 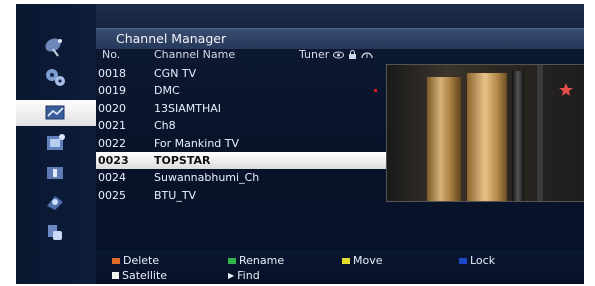 What do you see at coordinates (112, 126) in the screenshot?
I see `channel-number: 0021` at bounding box center [112, 126].